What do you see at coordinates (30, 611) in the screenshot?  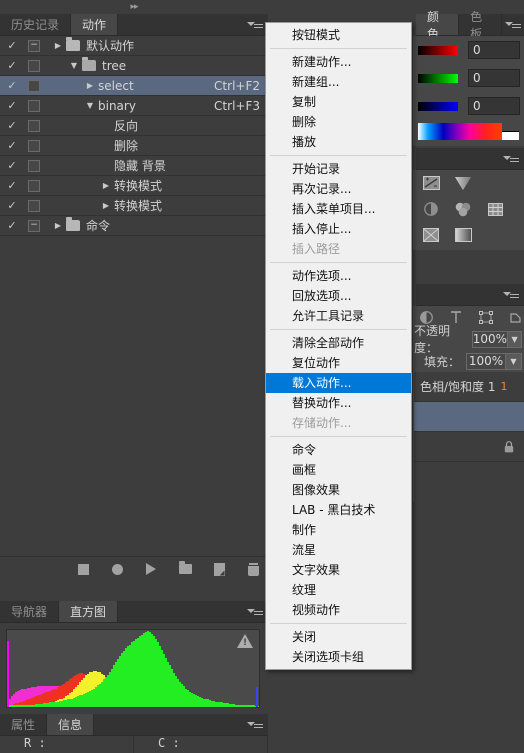 I see `tab-navigator: 导航器` at bounding box center [30, 611].